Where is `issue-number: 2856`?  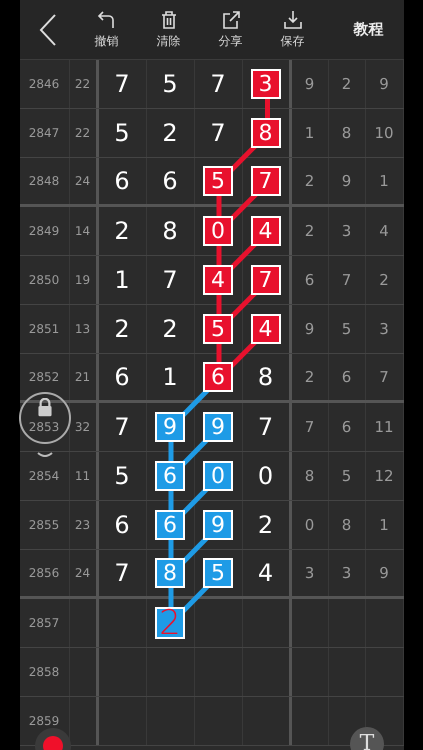 issue-number: 2856 is located at coordinates (44, 573).